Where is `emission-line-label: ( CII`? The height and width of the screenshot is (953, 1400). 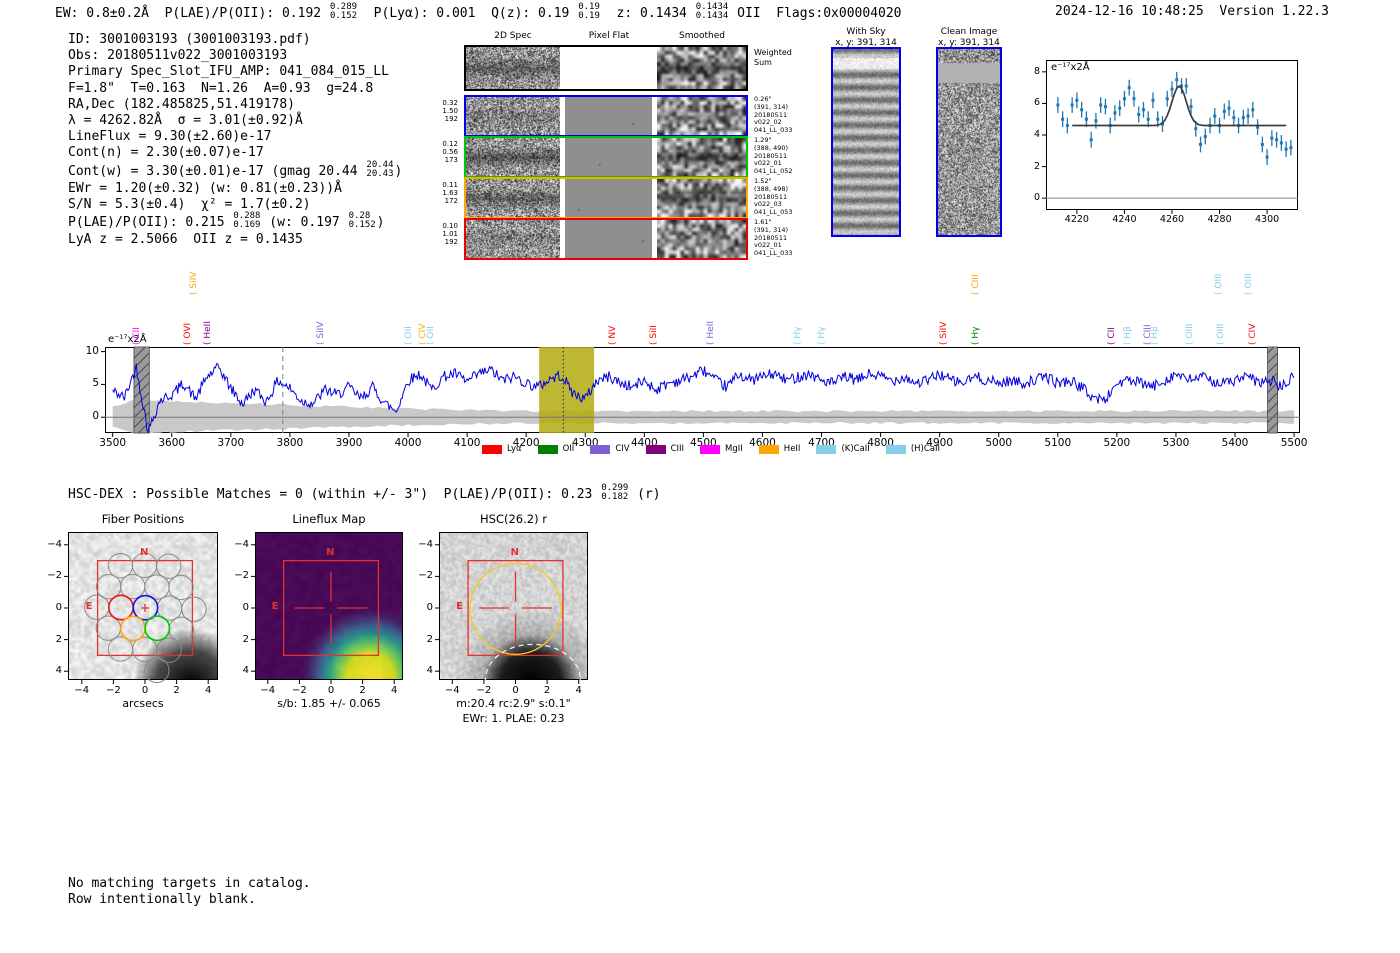
emission-line-label: ( CII is located at coordinates (1111, 336).